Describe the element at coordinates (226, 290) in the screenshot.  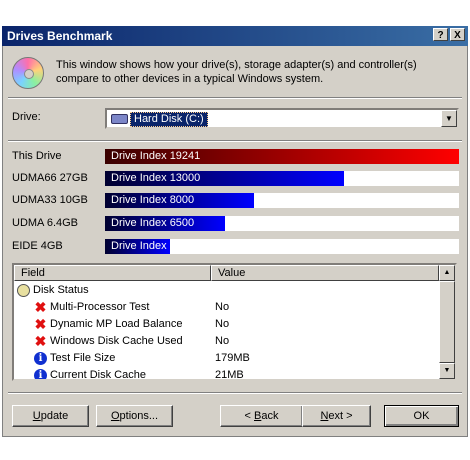
I see `list-item: Disk Status` at that location.